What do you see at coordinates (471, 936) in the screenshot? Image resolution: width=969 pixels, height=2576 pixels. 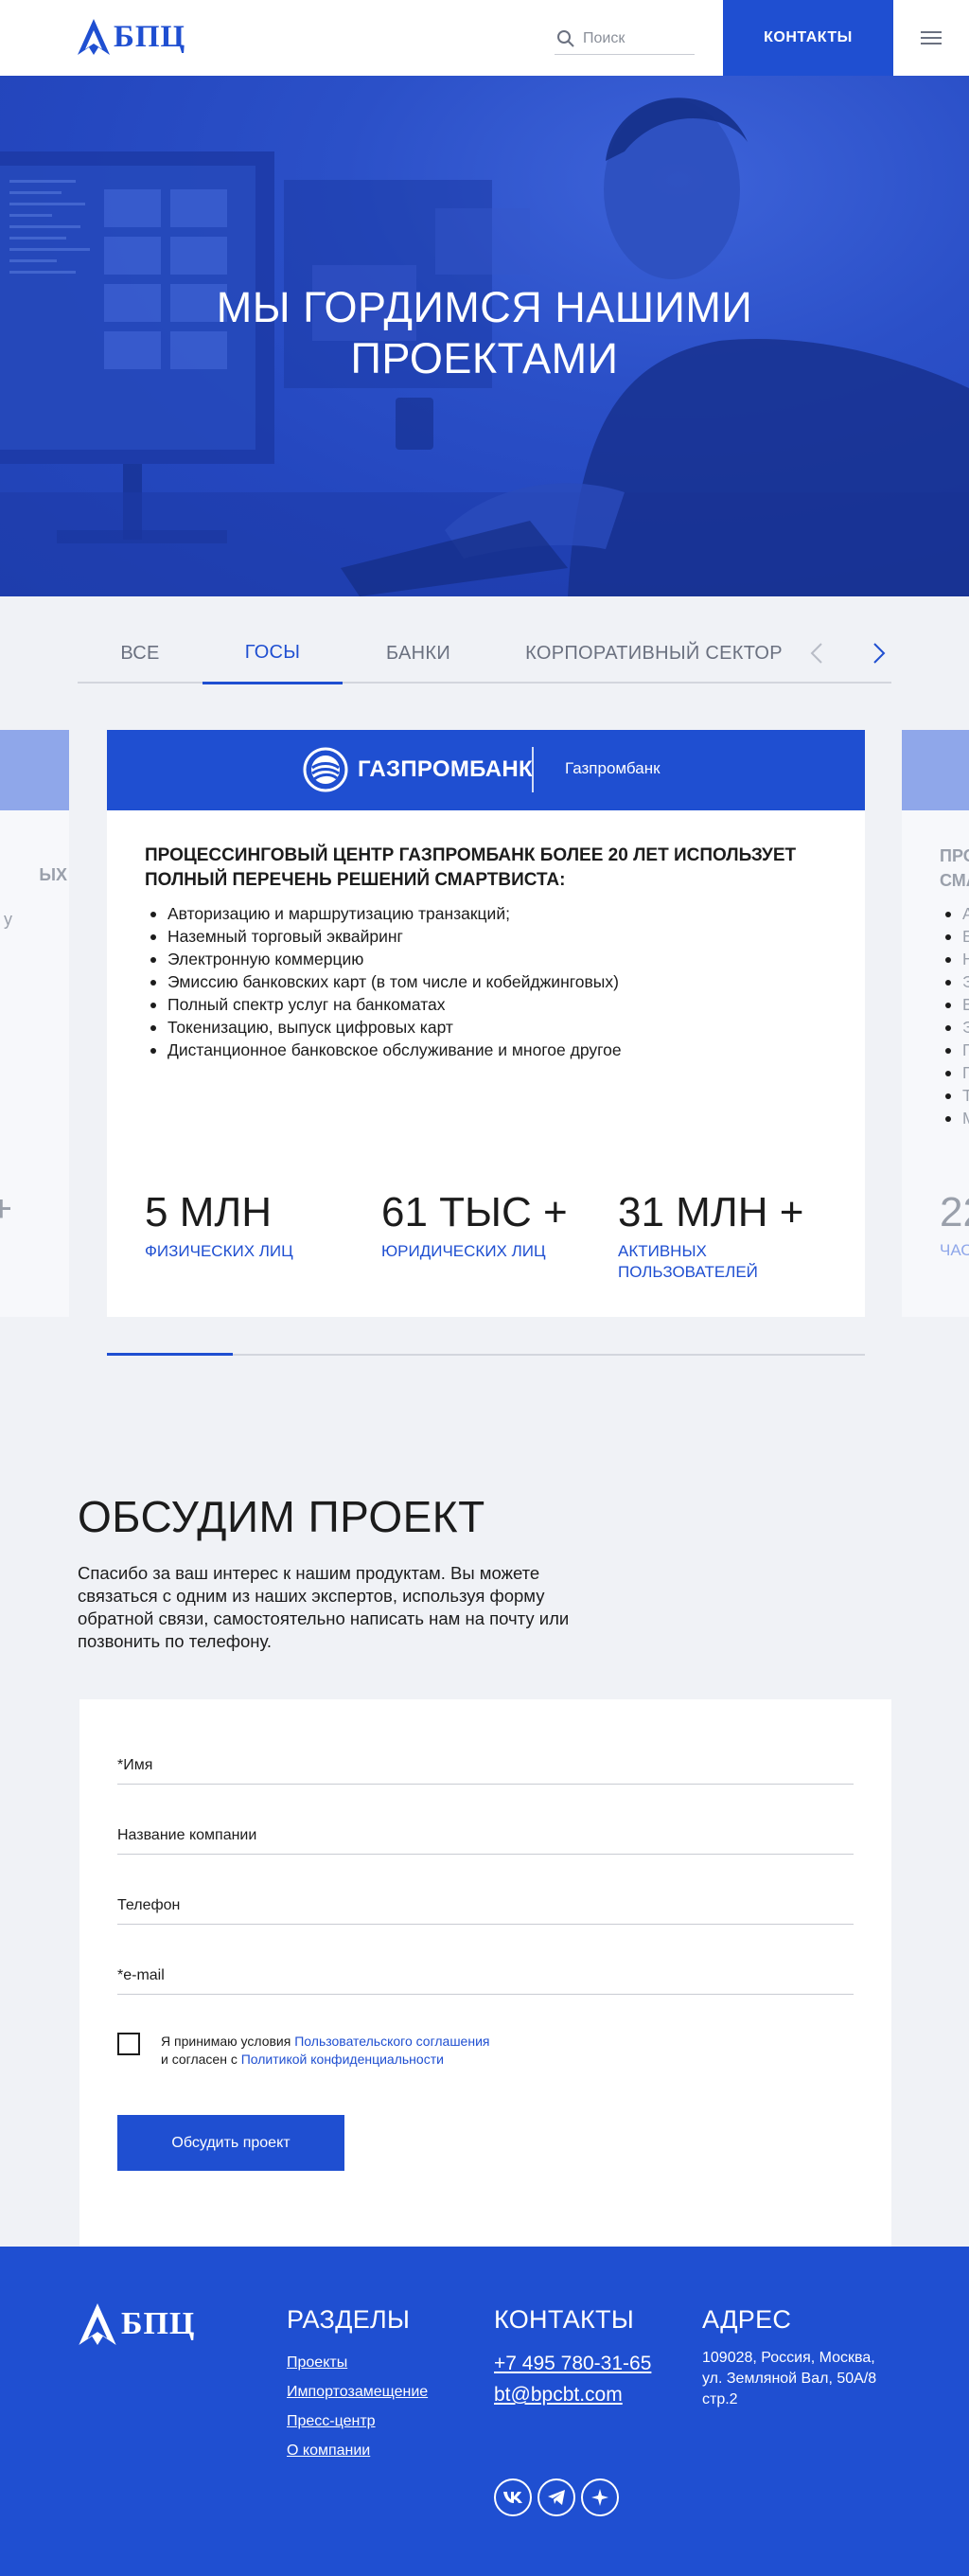 I see `list-item: Наземный торговый эквайринг` at bounding box center [471, 936].